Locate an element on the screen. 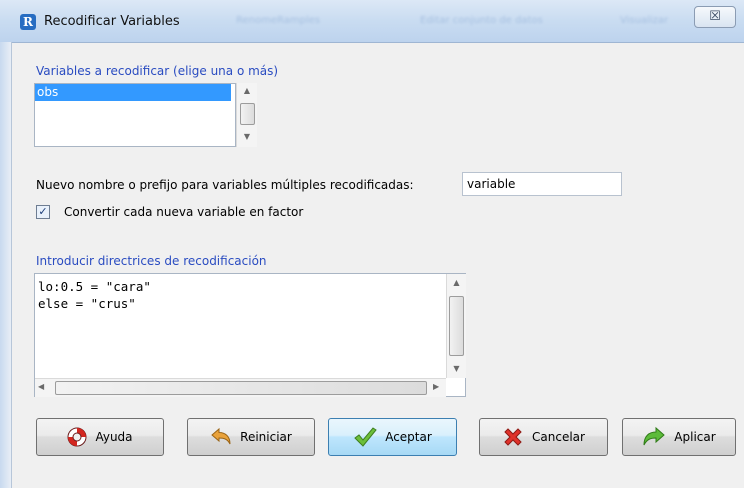 This screenshot has height=488, width=744. cancel-button: Cancelar is located at coordinates (543, 437).